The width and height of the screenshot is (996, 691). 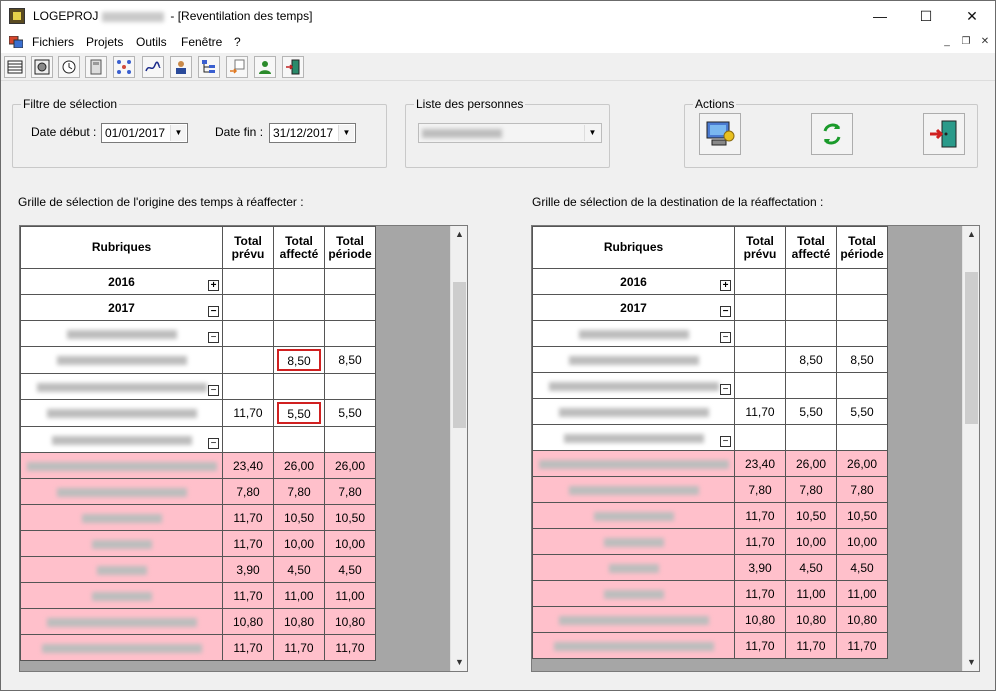 I want to click on menu-projets: Projets, so click(x=104, y=42).